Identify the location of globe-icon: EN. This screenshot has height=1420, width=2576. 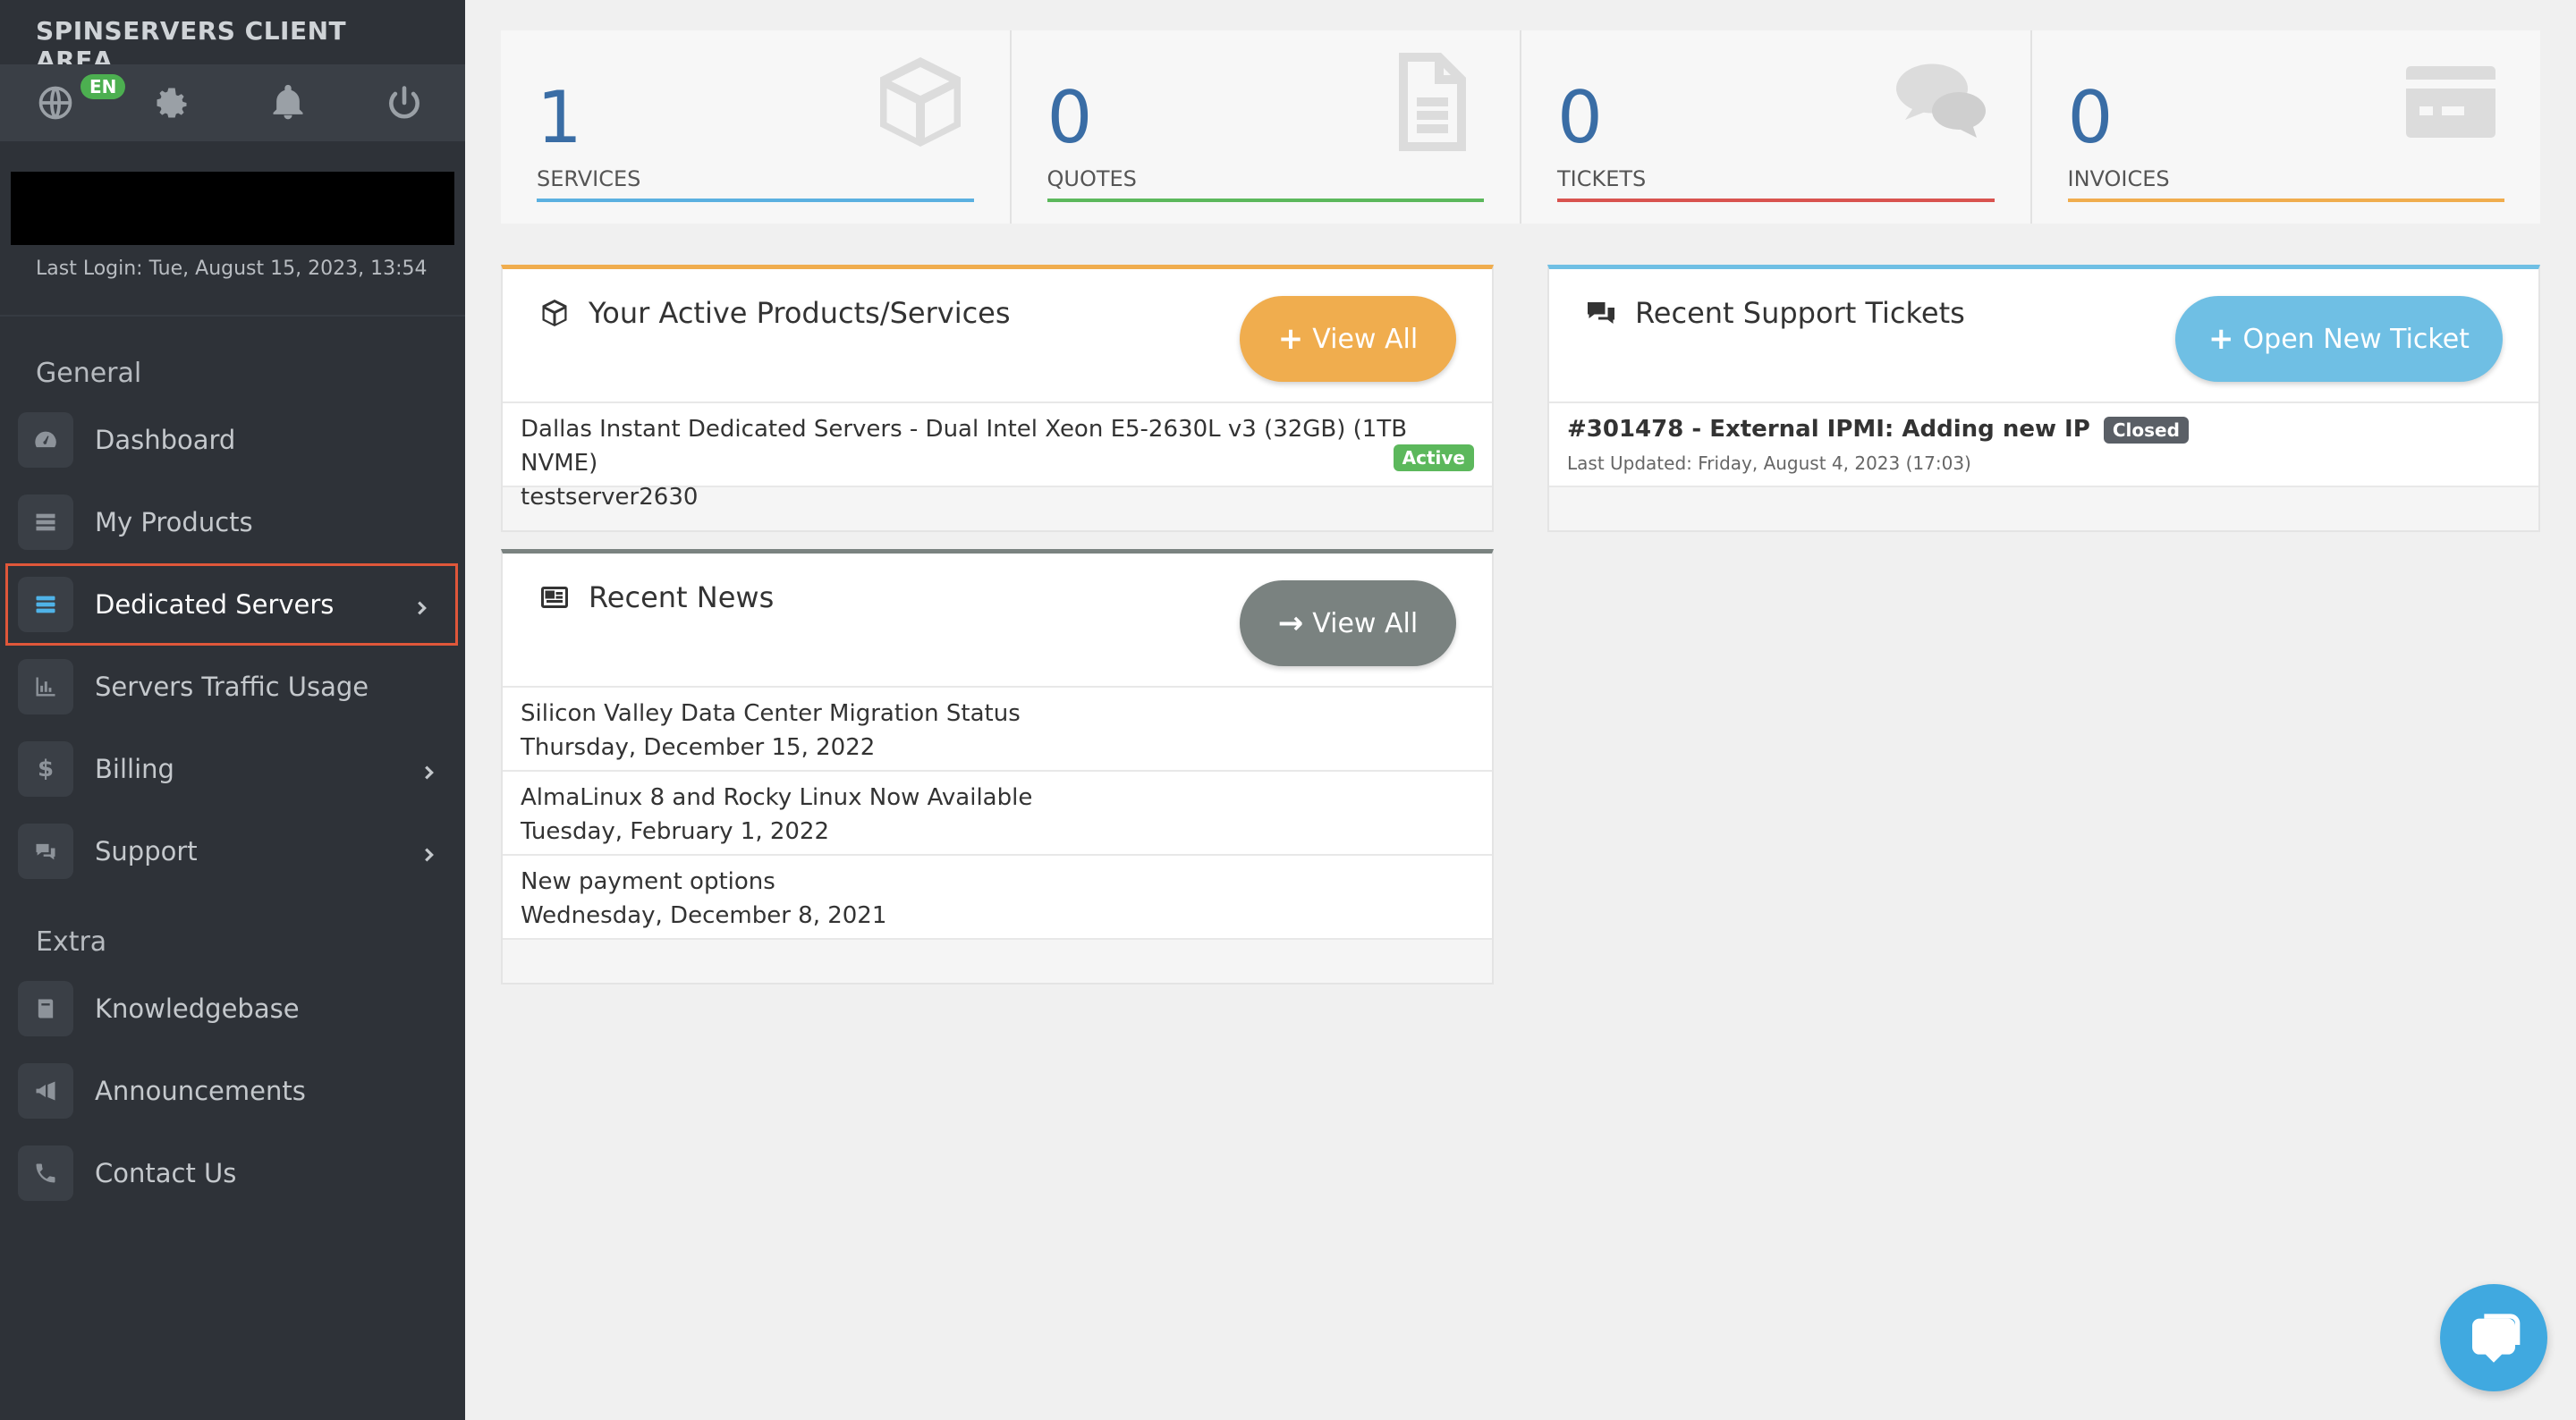
(81, 98).